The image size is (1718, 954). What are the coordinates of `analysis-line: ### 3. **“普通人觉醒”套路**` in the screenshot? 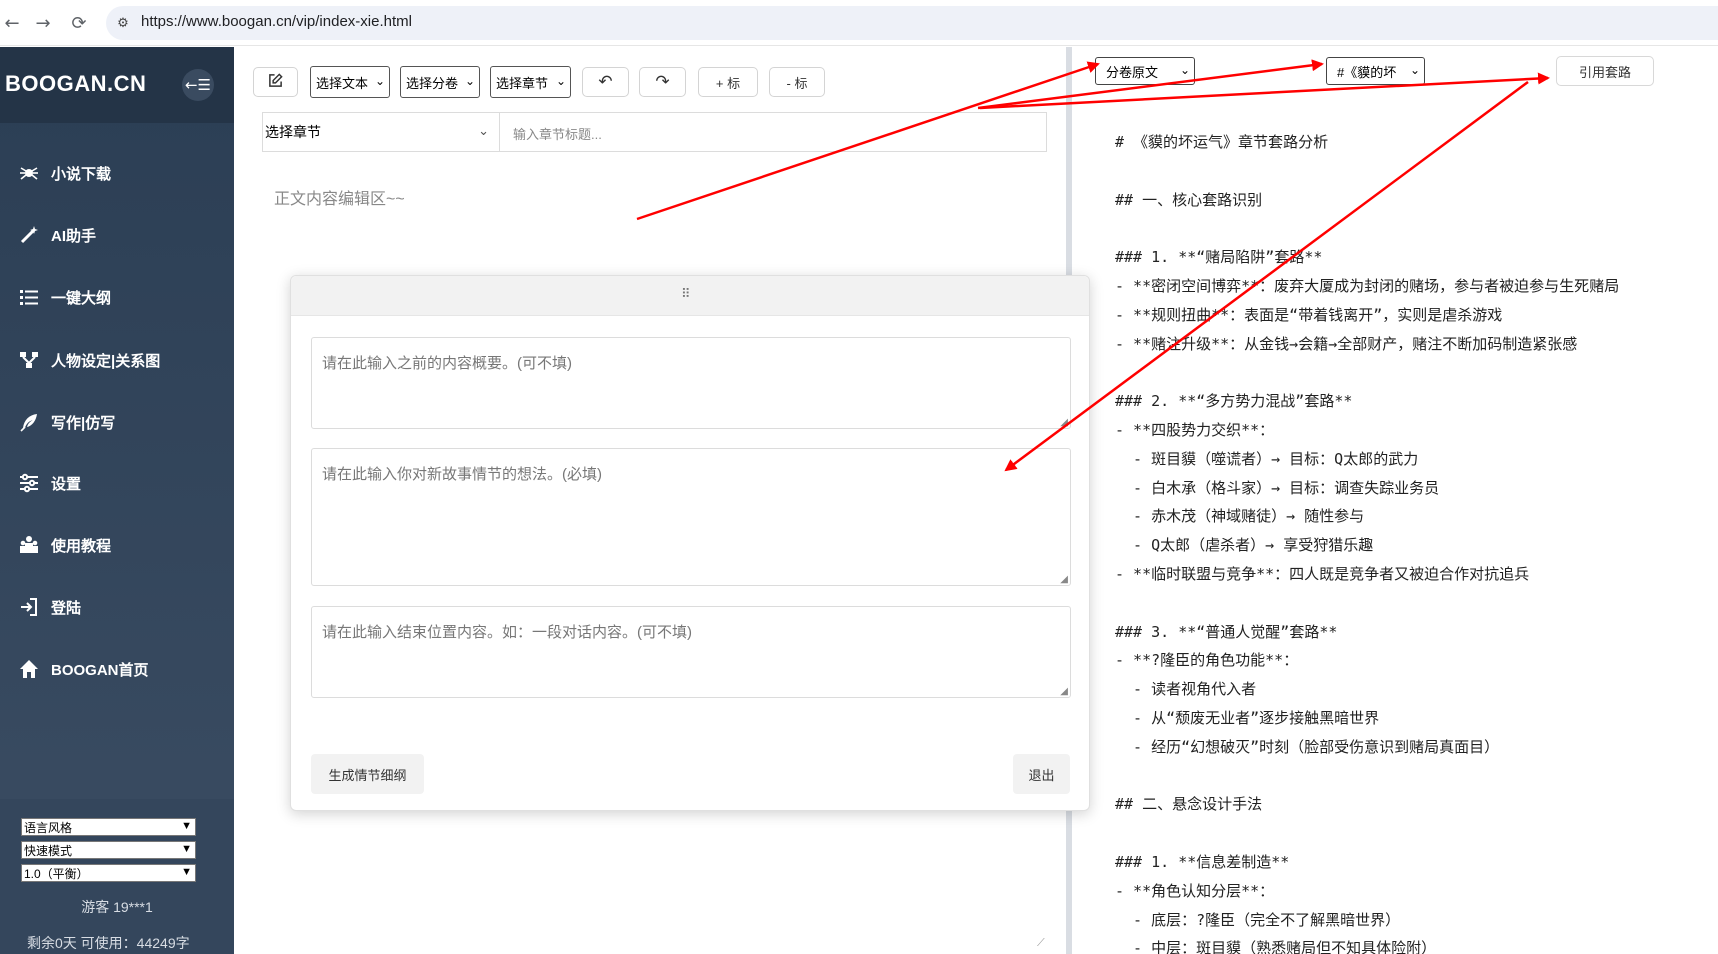 It's located at (1226, 631).